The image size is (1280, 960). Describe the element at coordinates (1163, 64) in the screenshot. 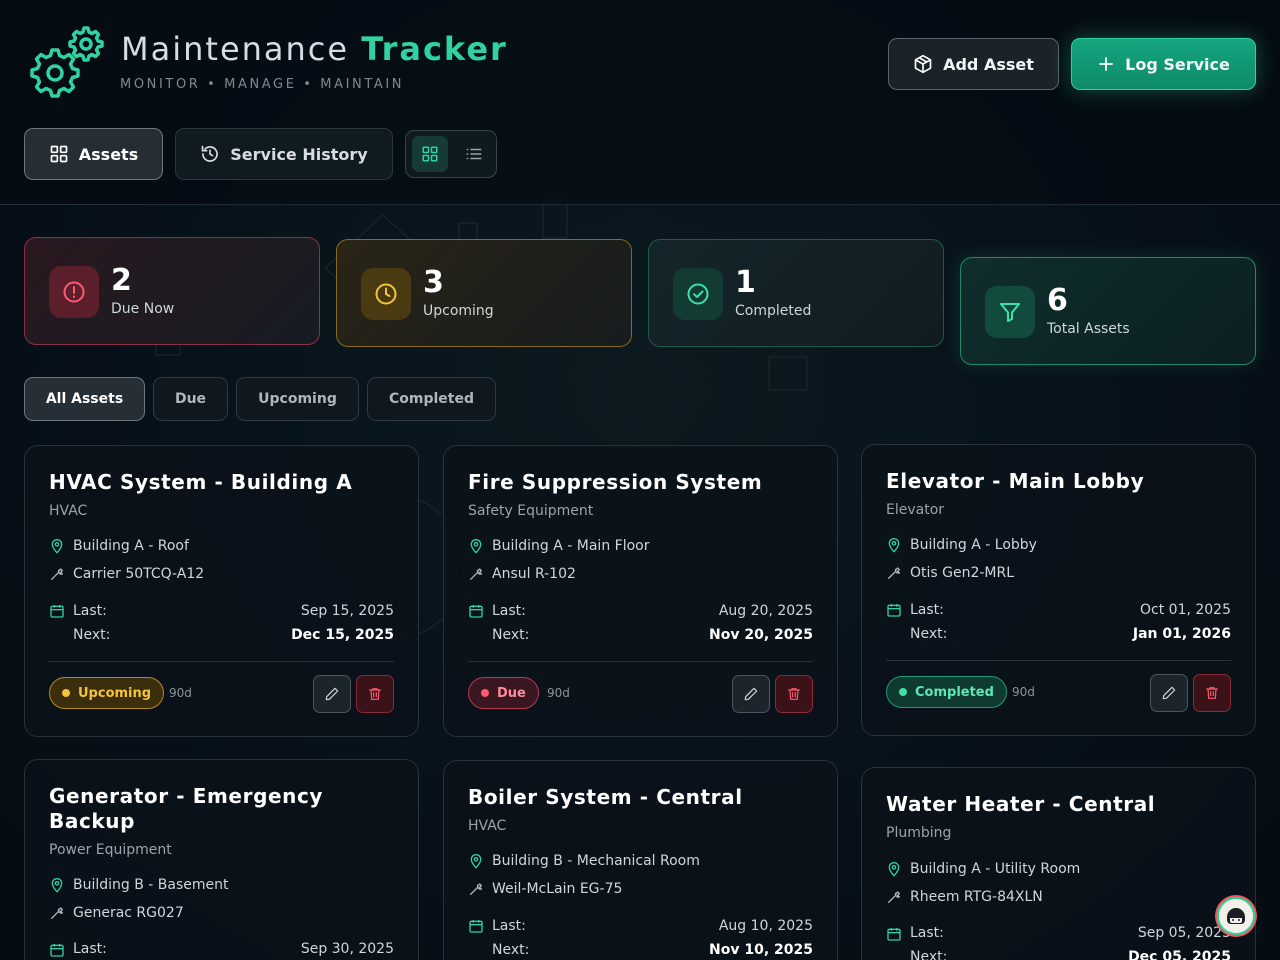

I see `log-service-button: Log Service` at that location.